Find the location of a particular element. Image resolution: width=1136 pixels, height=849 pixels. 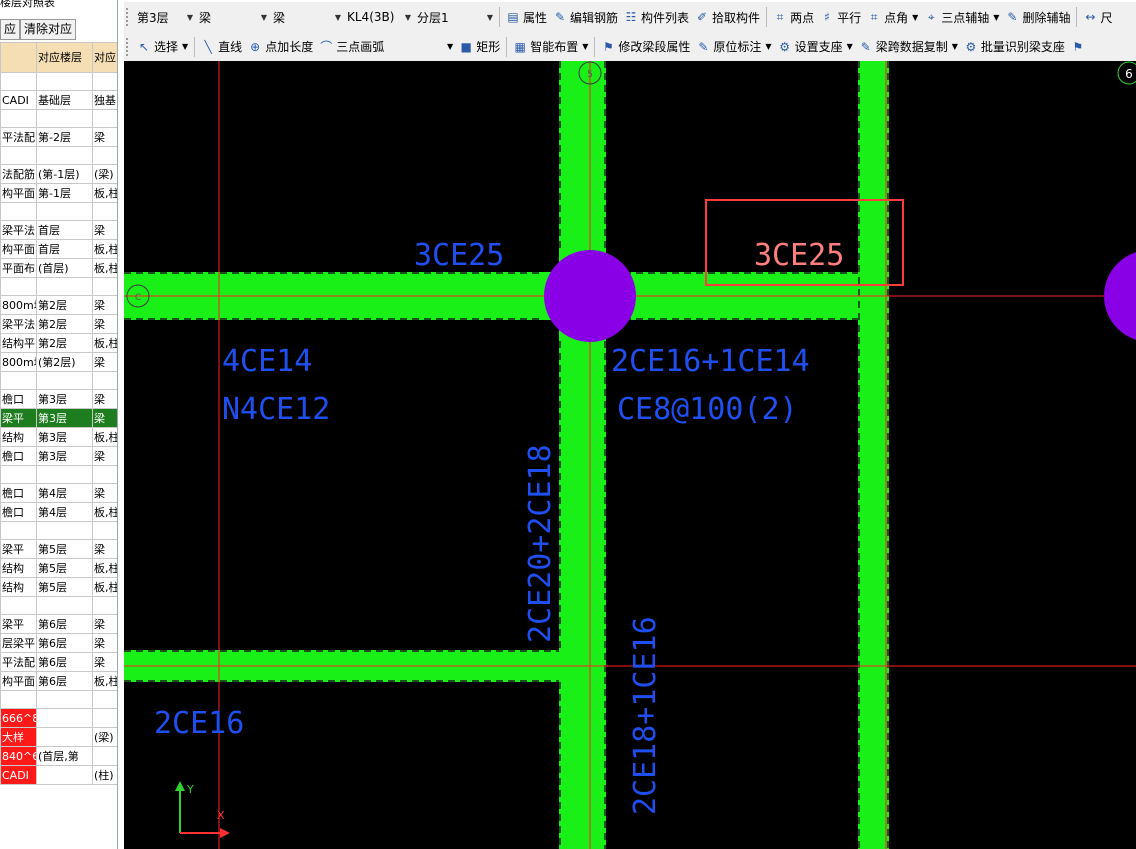

table-row: 构平面 第-1层 板,柱 is located at coordinates (58, 193).